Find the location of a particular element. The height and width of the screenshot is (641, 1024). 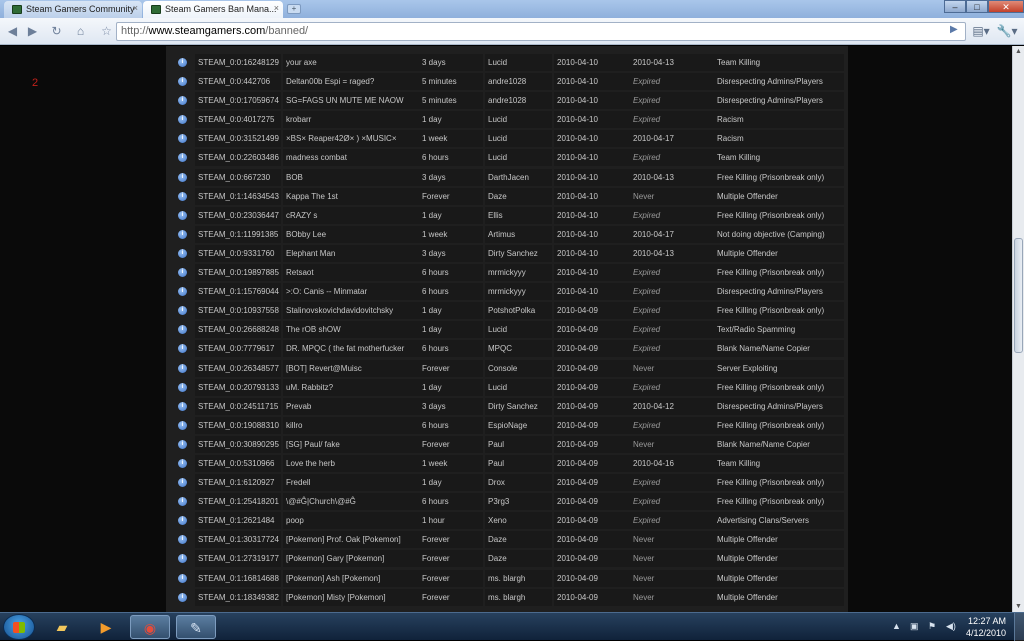

player-name-cell: BOB is located at coordinates (351, 177).